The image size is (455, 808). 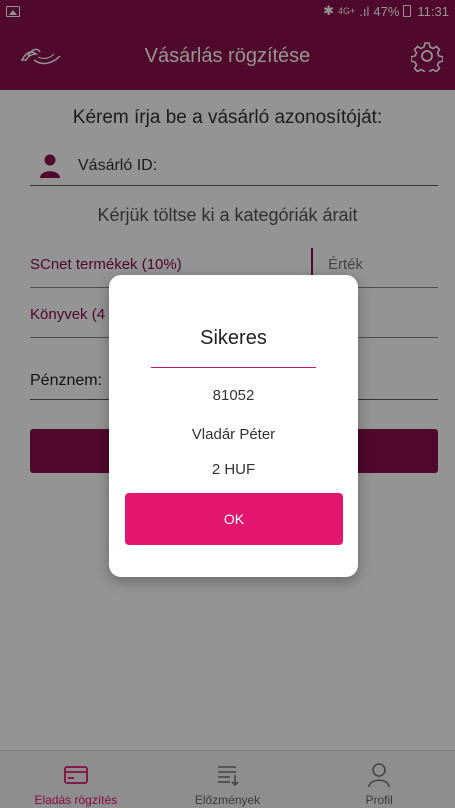 What do you see at coordinates (233, 395) in the screenshot?
I see `customer-code: 81052` at bounding box center [233, 395].